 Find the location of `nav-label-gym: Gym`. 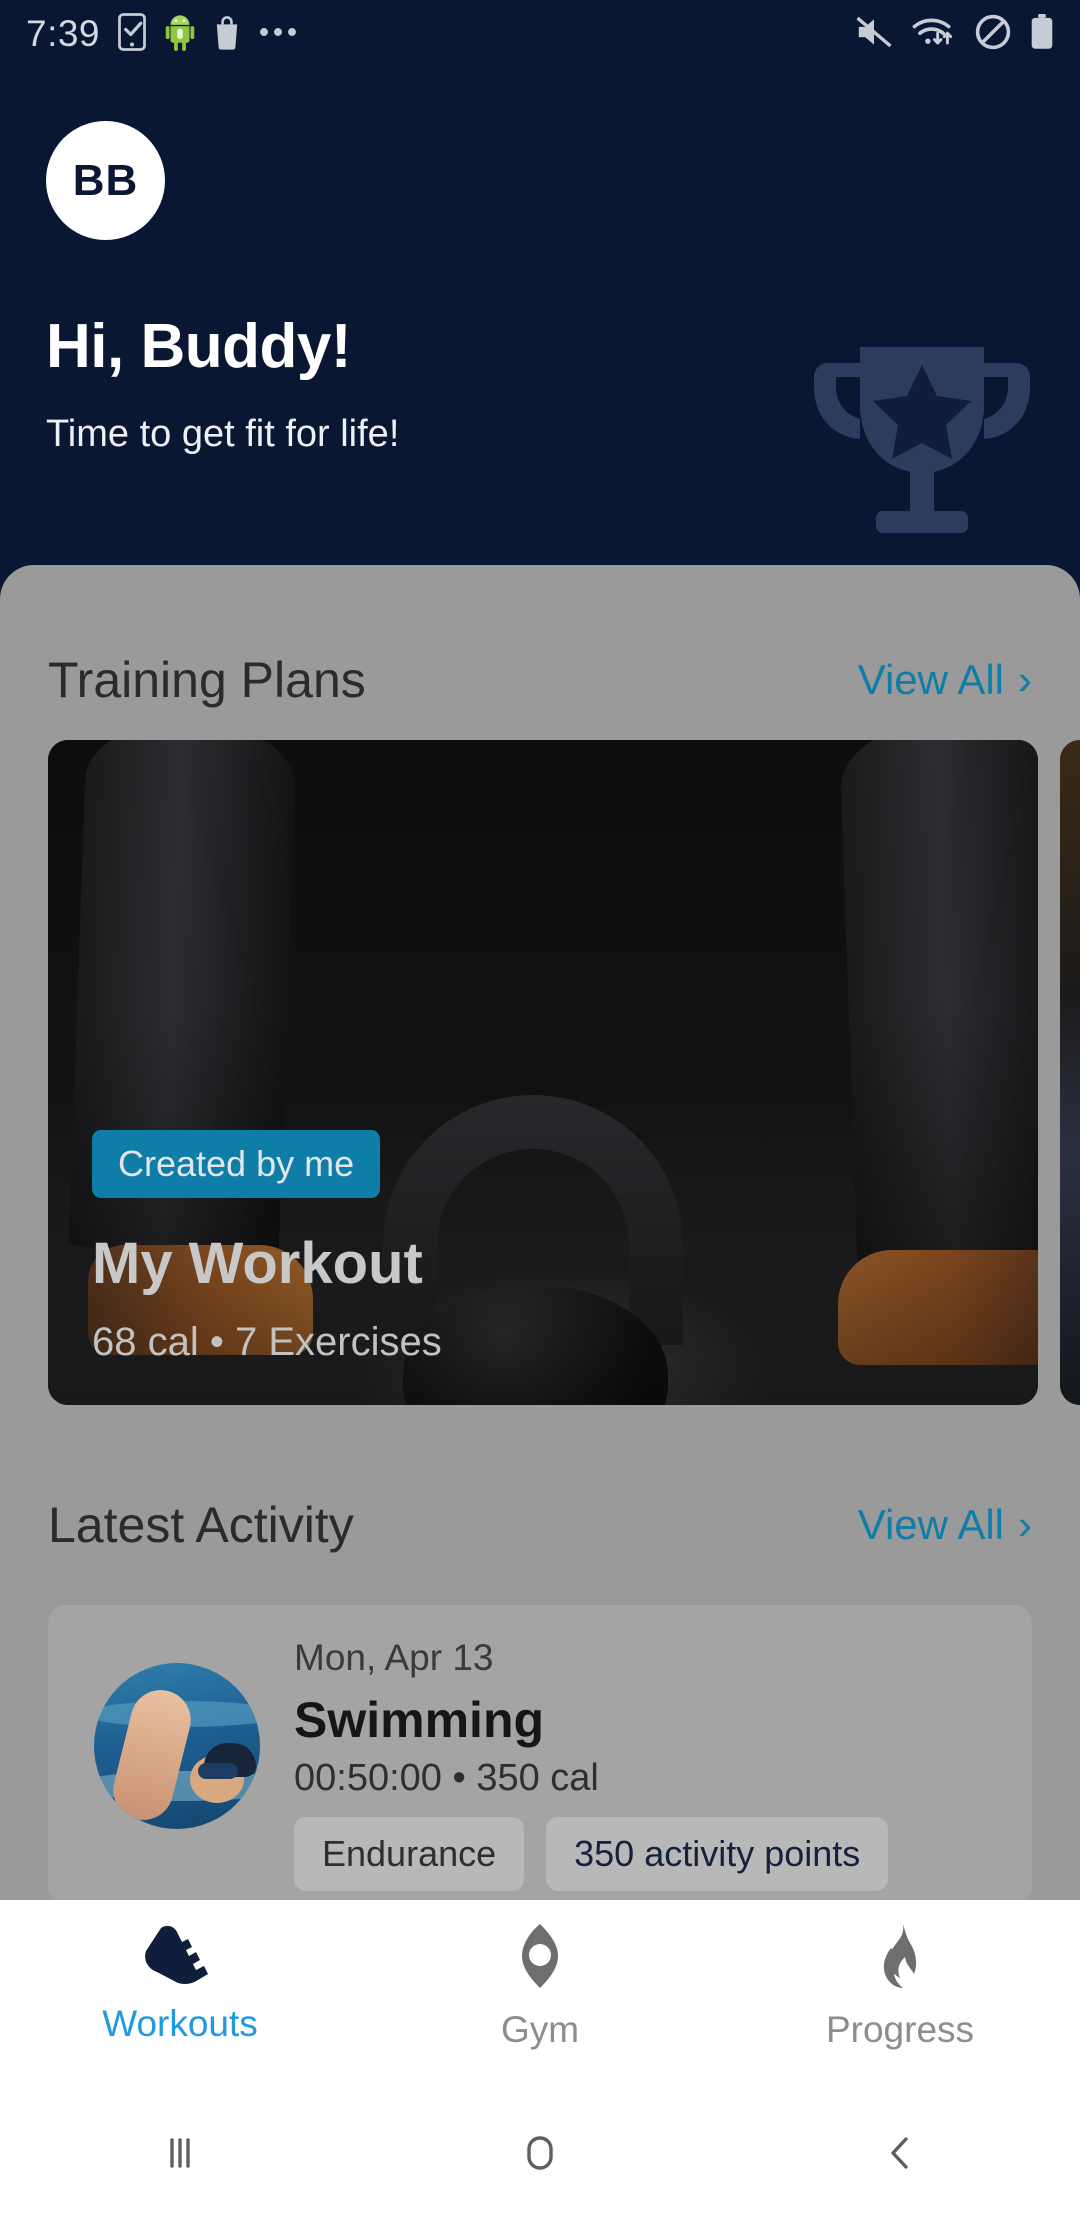

nav-label-gym: Gym is located at coordinates (540, 2029).